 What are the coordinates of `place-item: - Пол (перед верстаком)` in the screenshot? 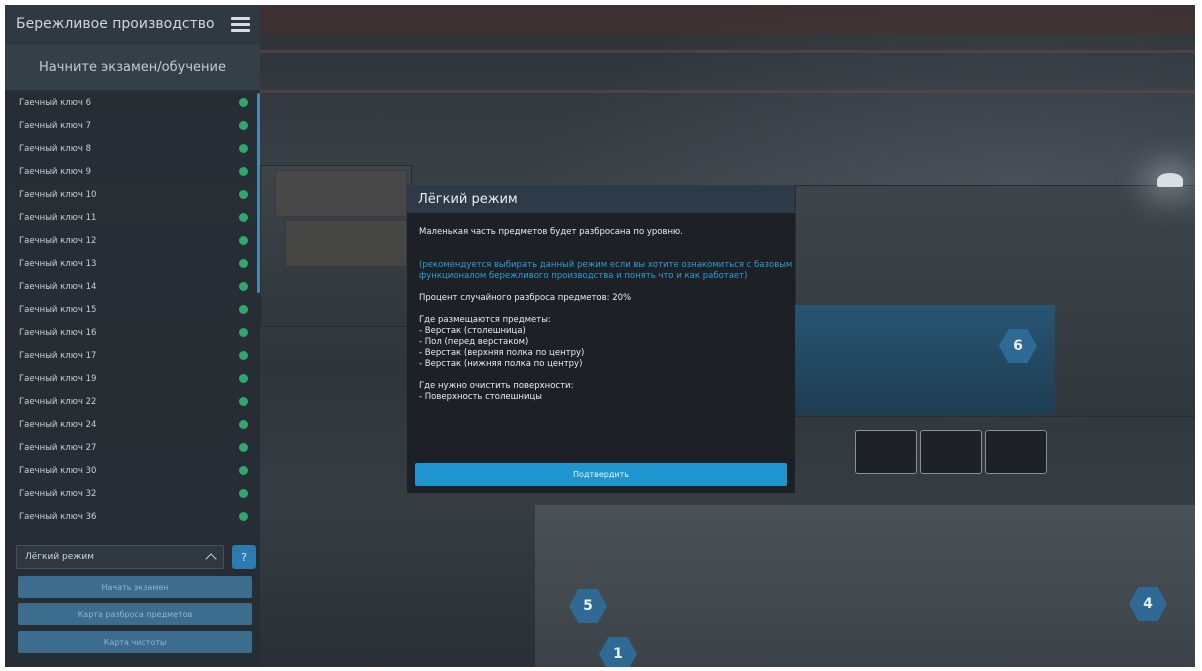 It's located at (474, 342).